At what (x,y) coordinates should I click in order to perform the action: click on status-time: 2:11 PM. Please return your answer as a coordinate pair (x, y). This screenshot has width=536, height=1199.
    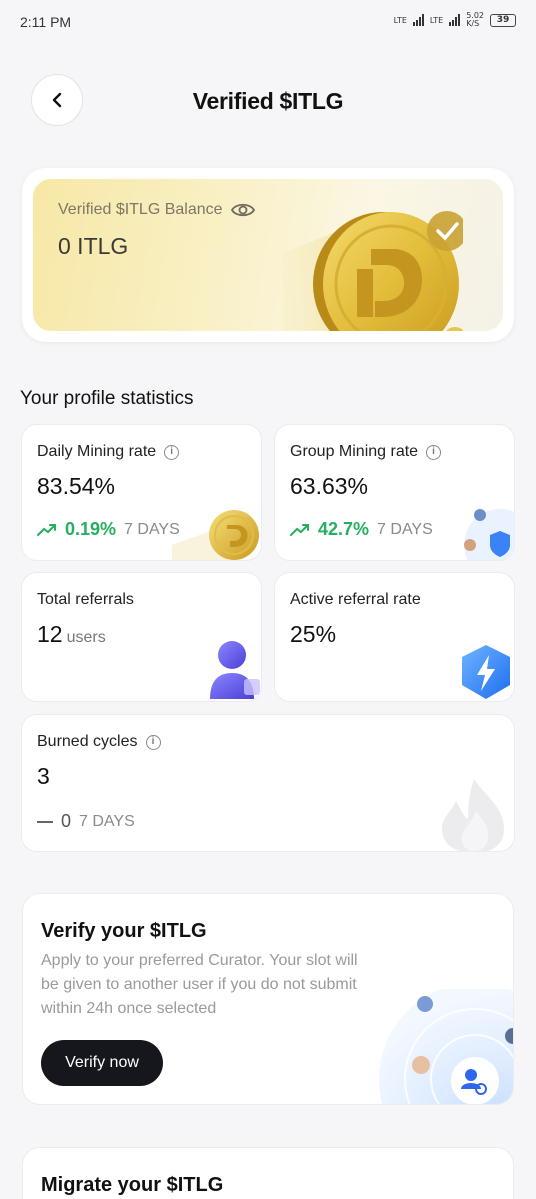
    Looking at the image, I should click on (46, 22).